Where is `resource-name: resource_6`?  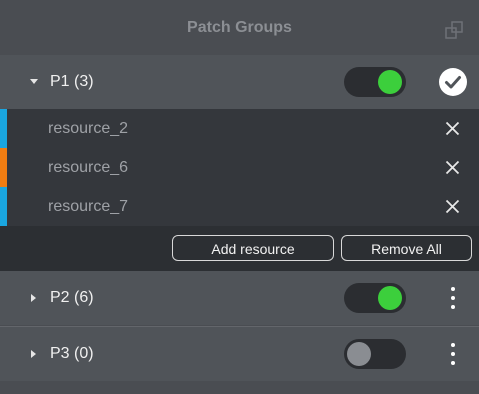
resource-name: resource_6 is located at coordinates (88, 167).